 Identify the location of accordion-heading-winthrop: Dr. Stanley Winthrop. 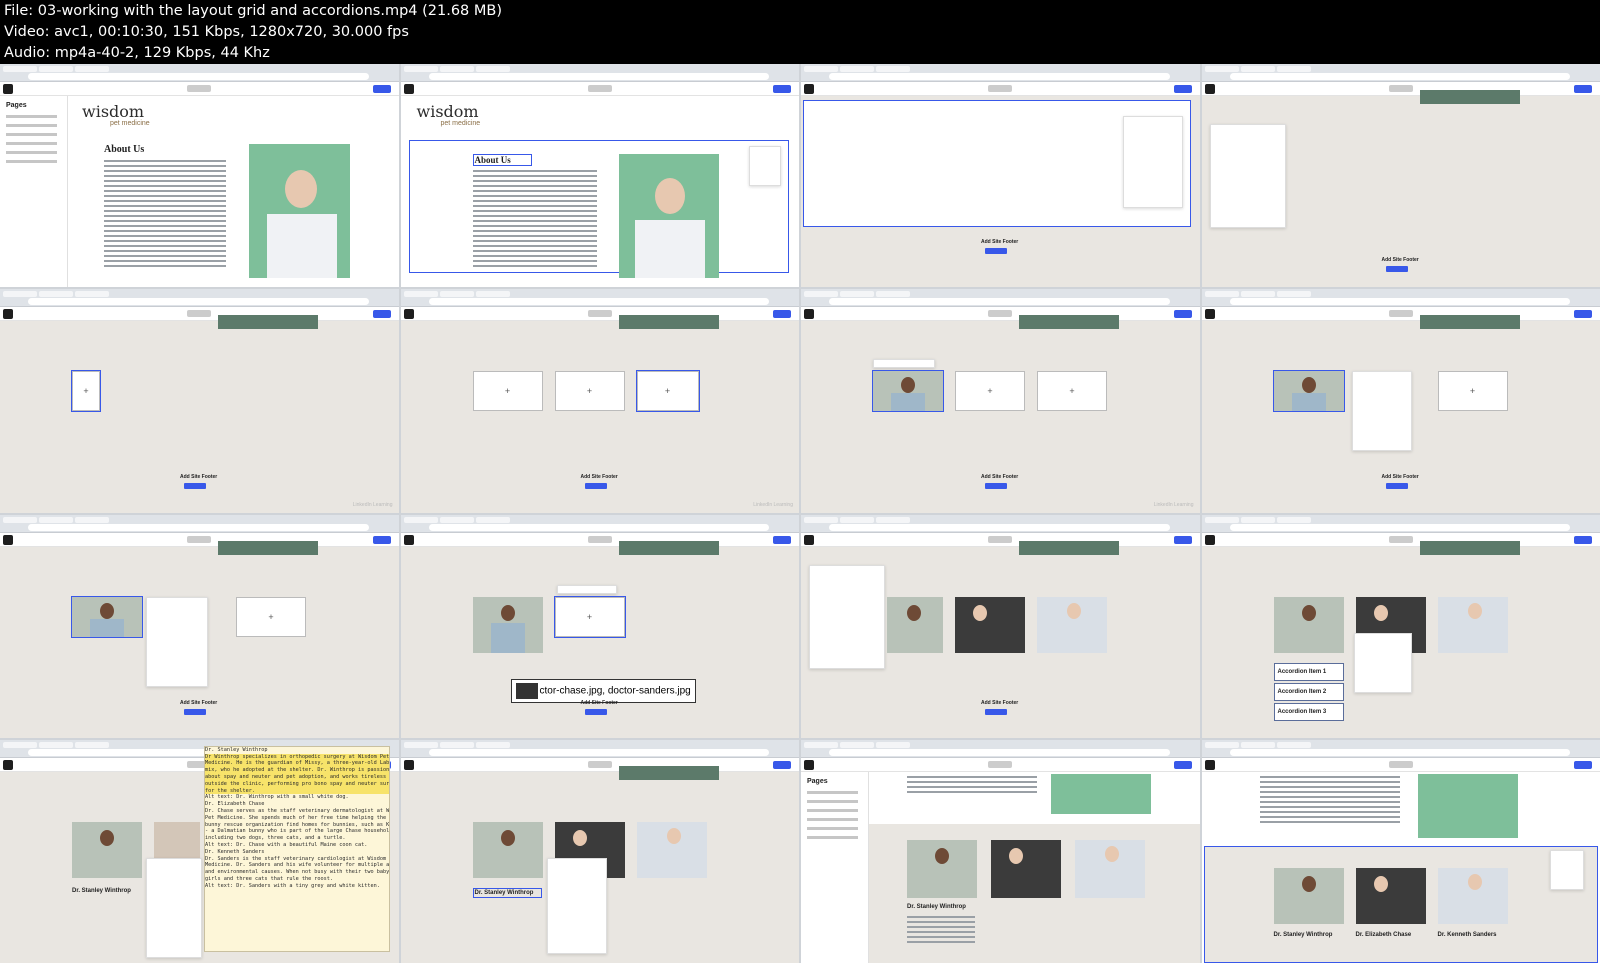
(1303, 935).